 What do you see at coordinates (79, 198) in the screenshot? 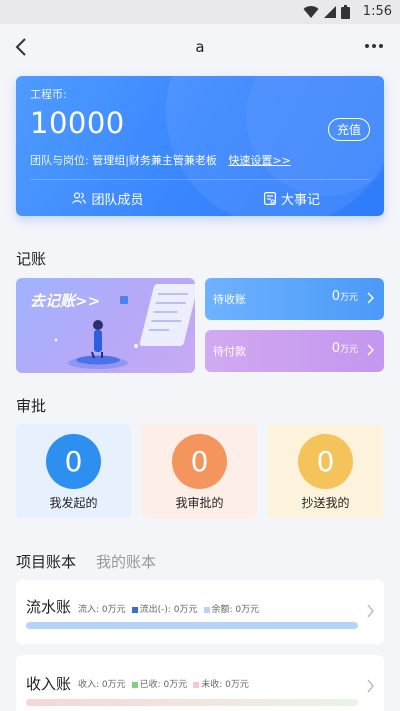
I see `team-icon` at bounding box center [79, 198].